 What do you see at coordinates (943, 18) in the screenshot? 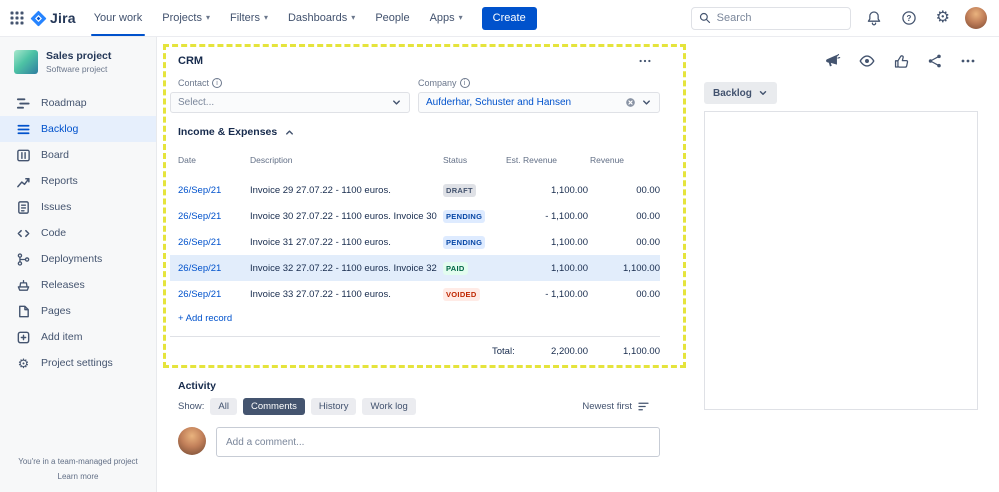
I see `settings-button: ⚙` at bounding box center [943, 18].